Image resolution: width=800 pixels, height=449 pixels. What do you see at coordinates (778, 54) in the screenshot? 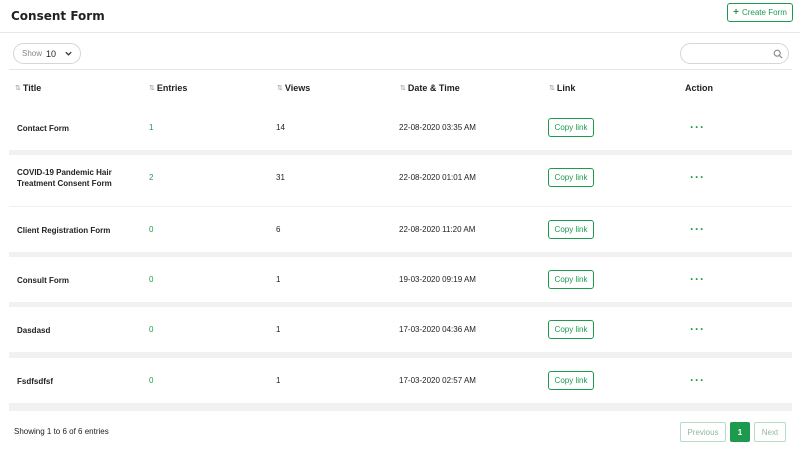
I see `search-icon` at bounding box center [778, 54].